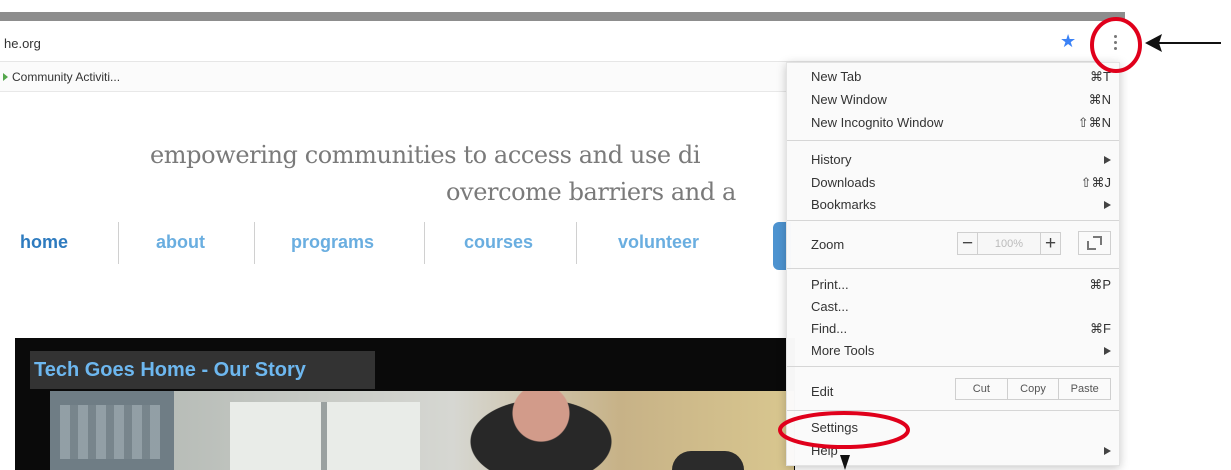 Image resolution: width=1231 pixels, height=470 pixels. I want to click on menu-print: Print... ⌘P, so click(961, 286).